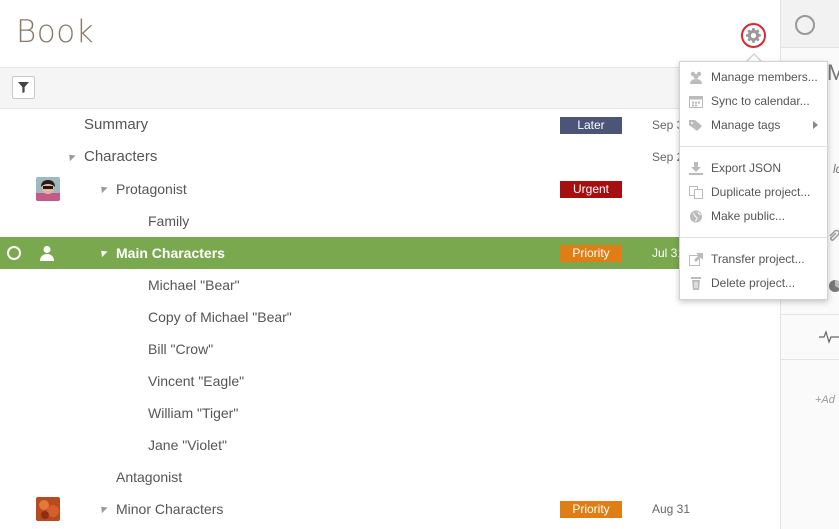  I want to click on menu-item-manage-tags: Manage tags, so click(753, 125).